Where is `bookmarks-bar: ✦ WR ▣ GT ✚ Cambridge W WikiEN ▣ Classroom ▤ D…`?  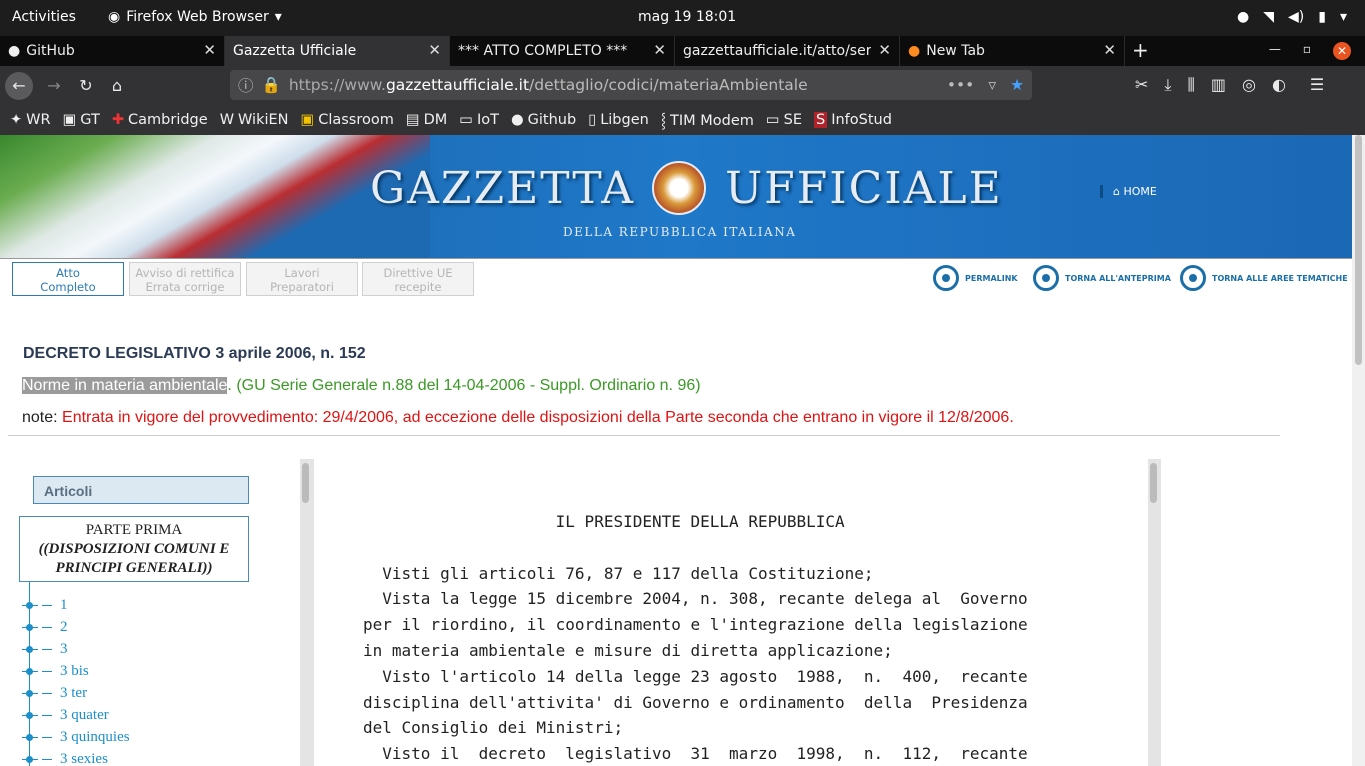 bookmarks-bar: ✦ WR ▣ GT ✚ Cambridge W WikiEN ▣ Classroom ▤ D… is located at coordinates (682, 119).